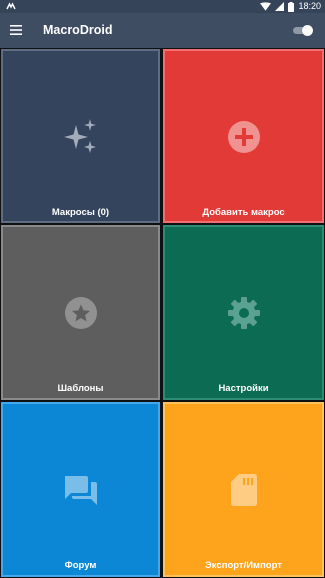 This screenshot has width=325, height=578. Describe the element at coordinates (307, 30) in the screenshot. I see `toggle-knob` at that location.